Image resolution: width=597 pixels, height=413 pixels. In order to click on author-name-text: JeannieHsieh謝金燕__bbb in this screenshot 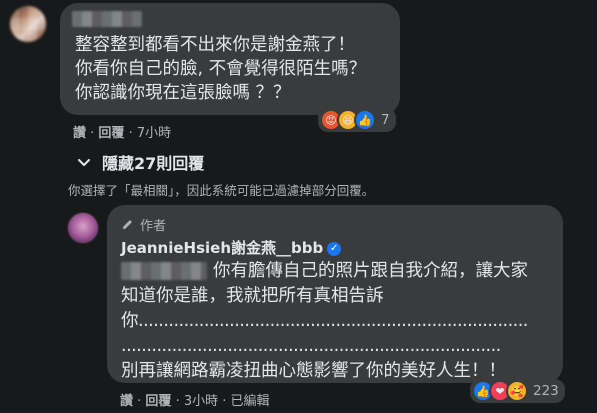, I will do `click(222, 248)`.